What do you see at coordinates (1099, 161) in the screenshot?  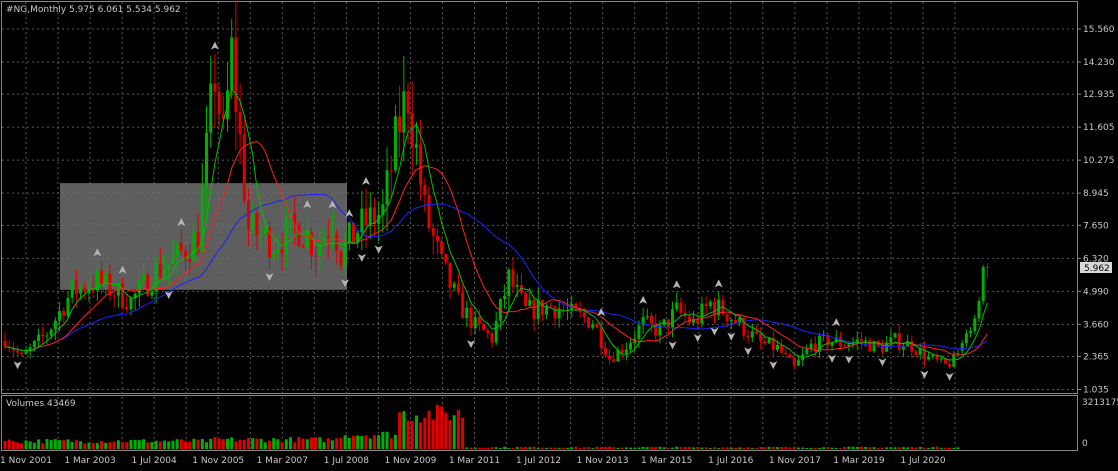 I see `price-tick-label: 10.275` at bounding box center [1099, 161].